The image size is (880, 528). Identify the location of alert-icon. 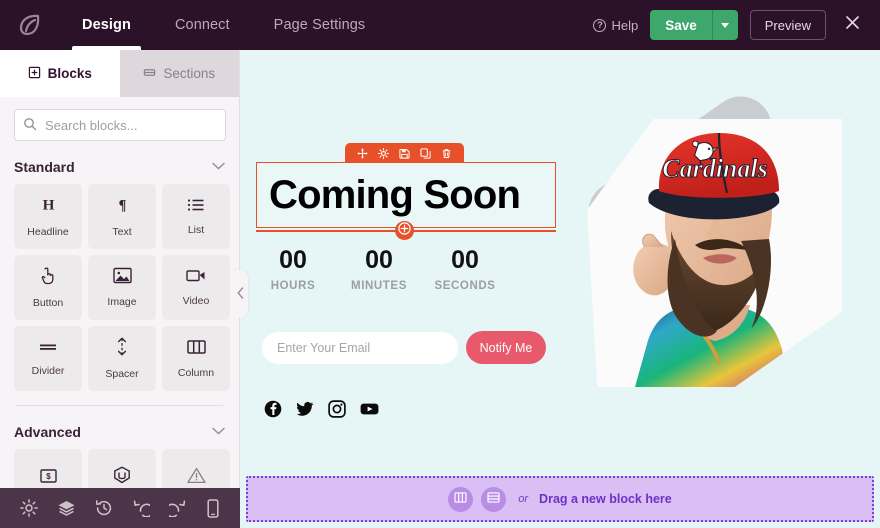
(196, 478).